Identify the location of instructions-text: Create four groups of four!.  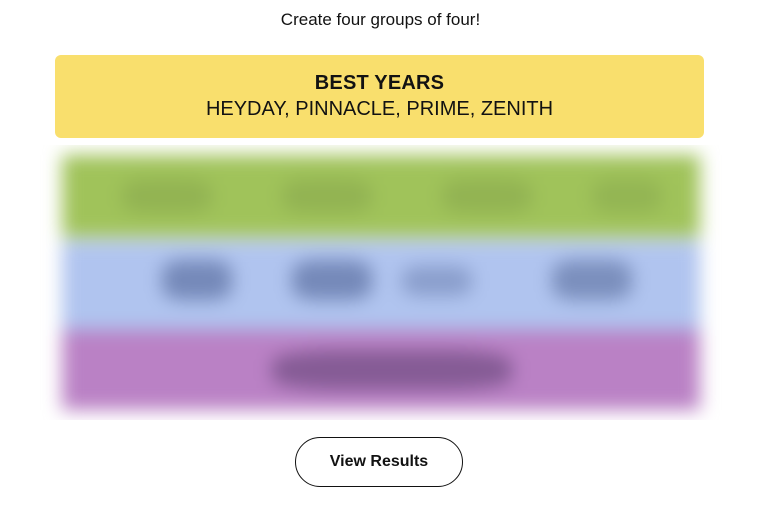
(380, 19).